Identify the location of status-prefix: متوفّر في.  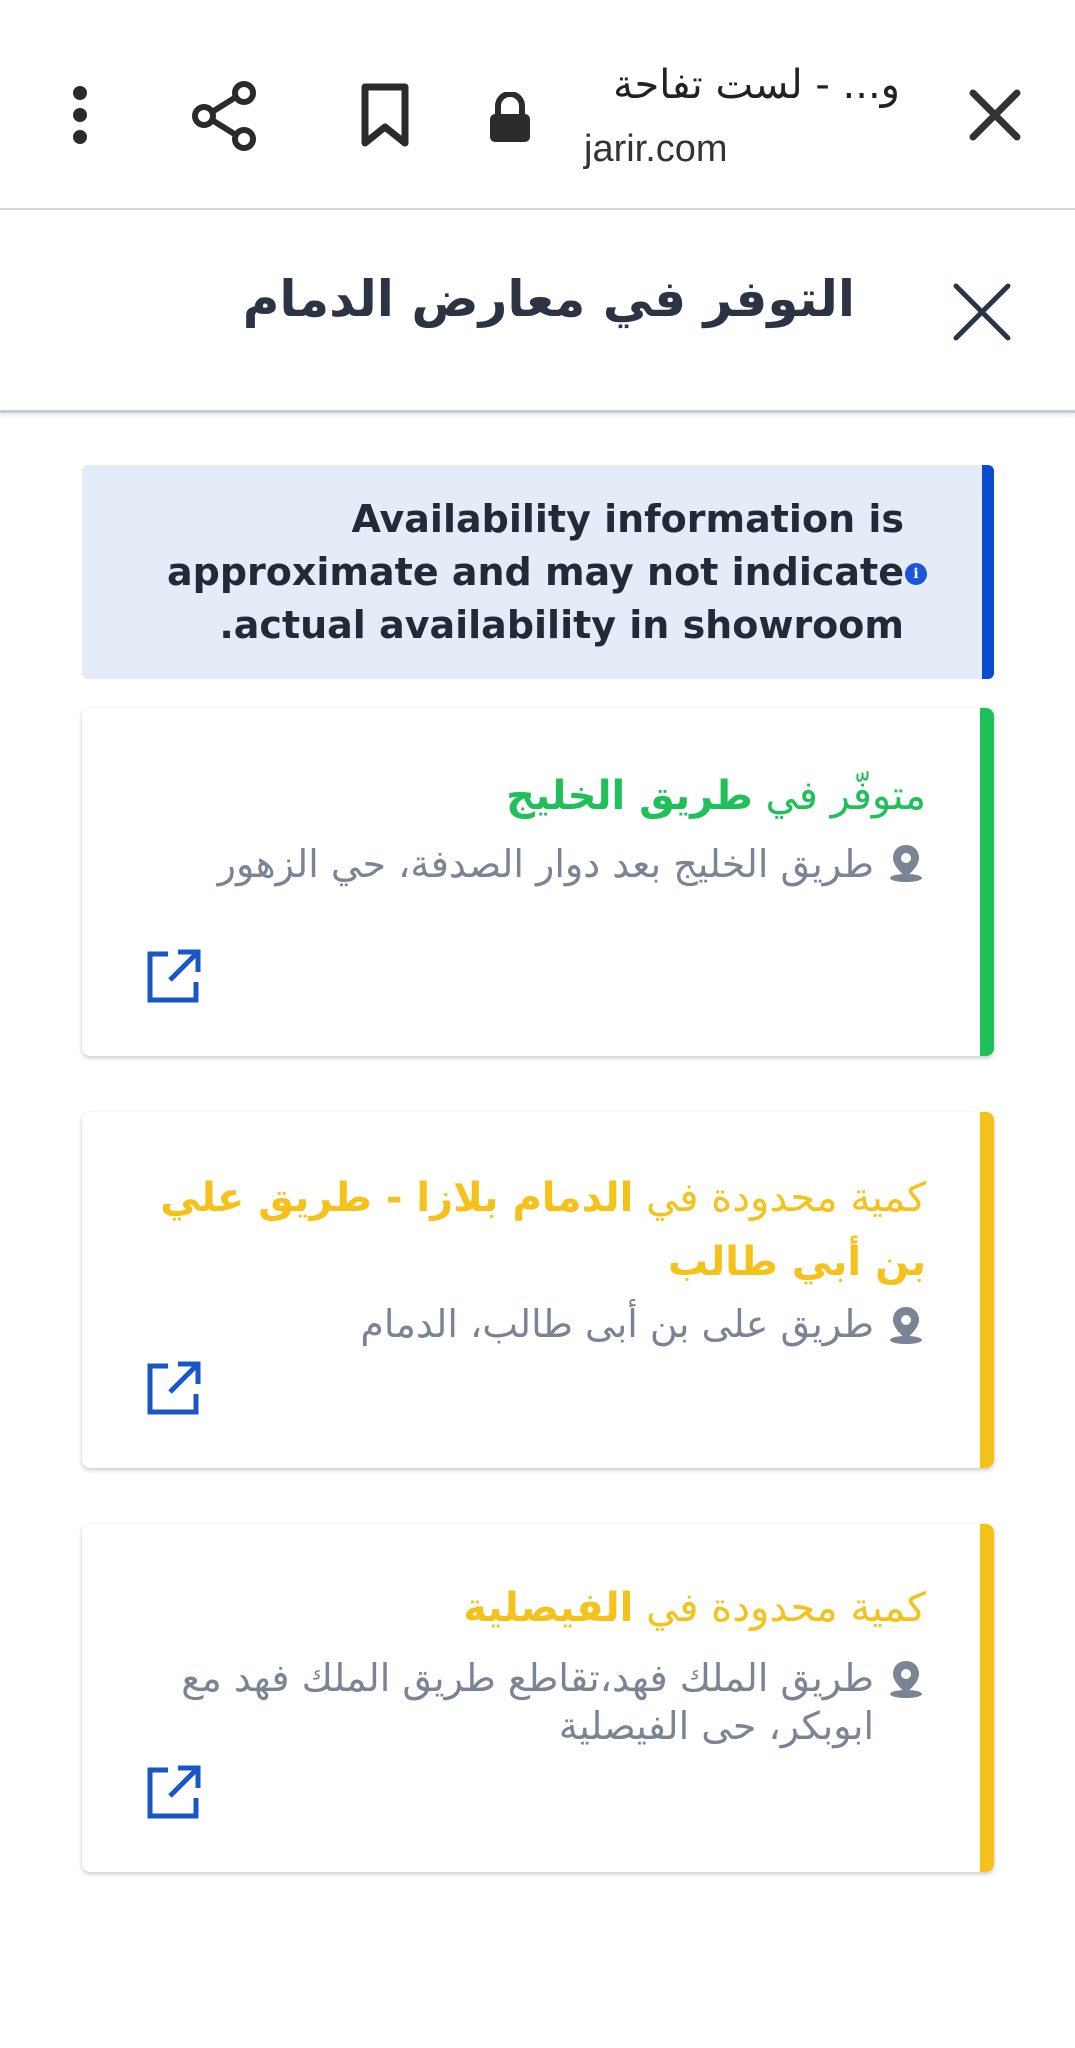
(845, 796).